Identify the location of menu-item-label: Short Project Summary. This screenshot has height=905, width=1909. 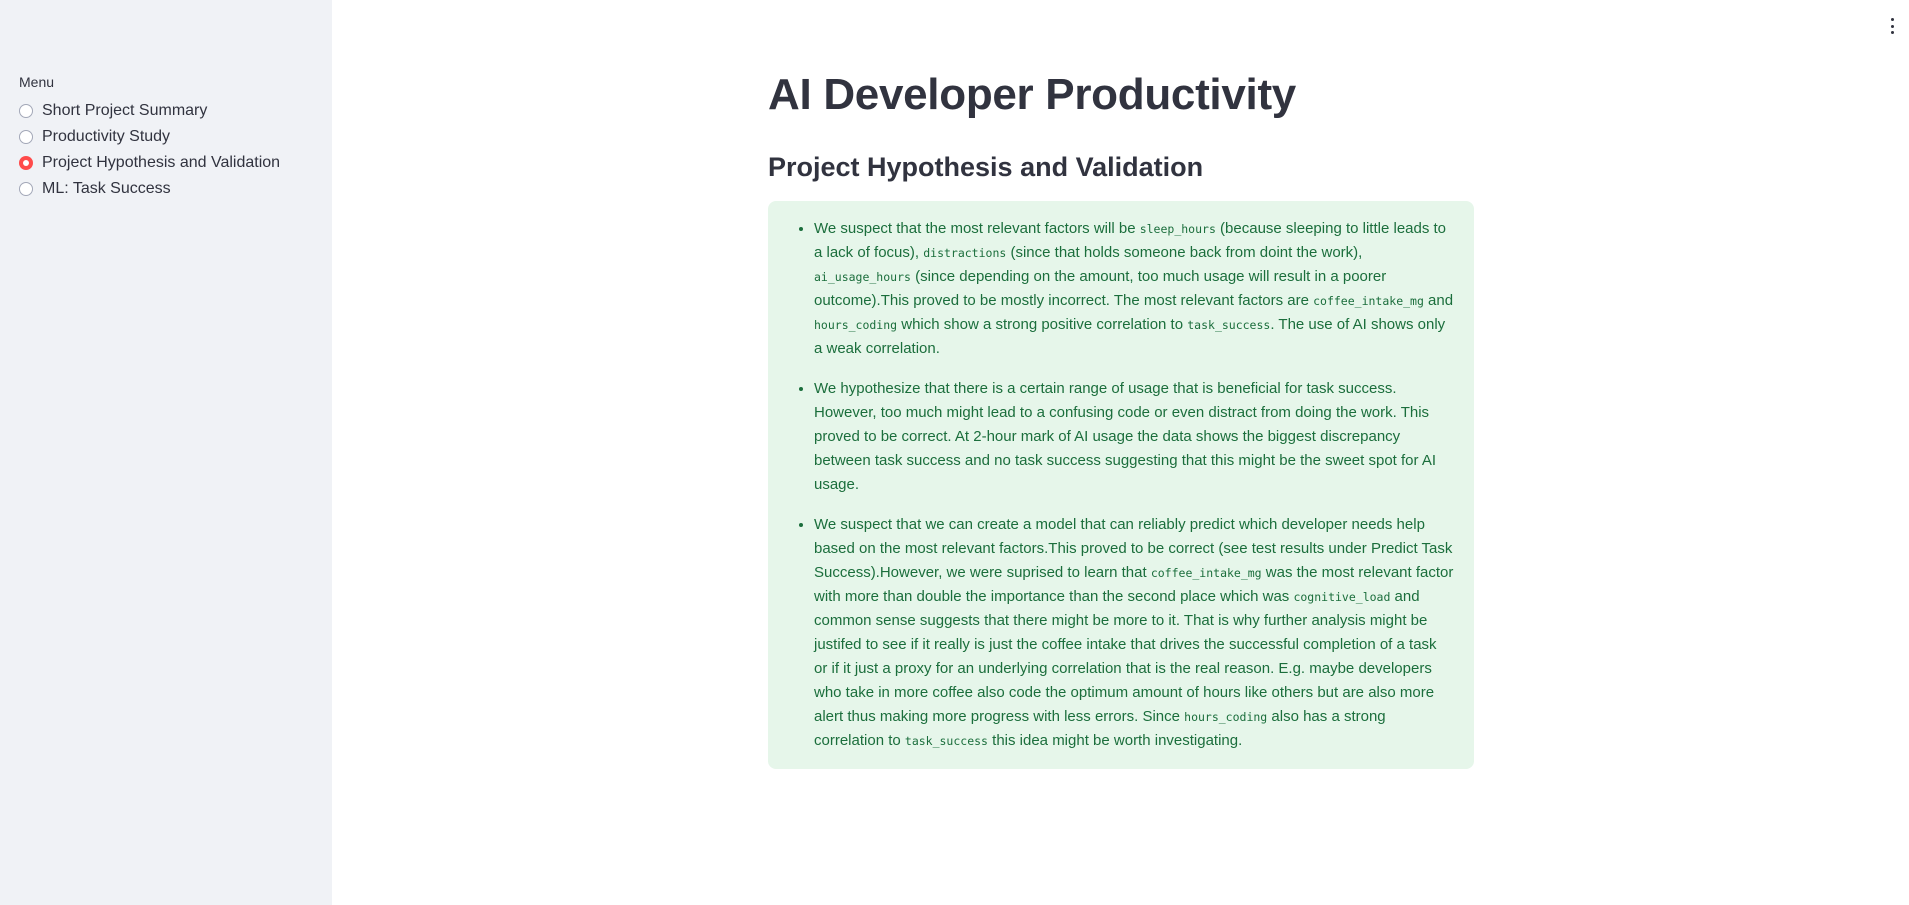
(125, 110).